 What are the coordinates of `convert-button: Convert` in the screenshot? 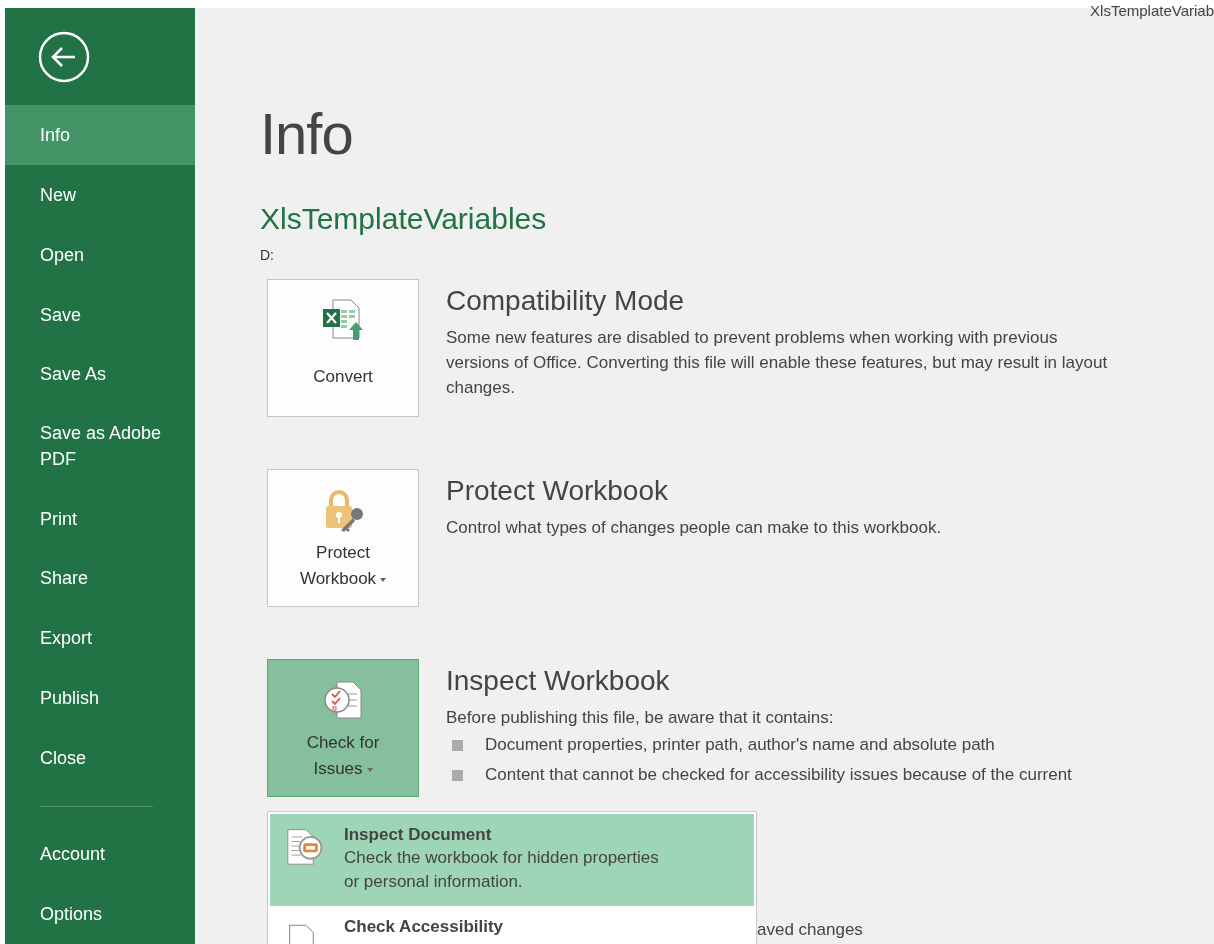 It's located at (343, 348).